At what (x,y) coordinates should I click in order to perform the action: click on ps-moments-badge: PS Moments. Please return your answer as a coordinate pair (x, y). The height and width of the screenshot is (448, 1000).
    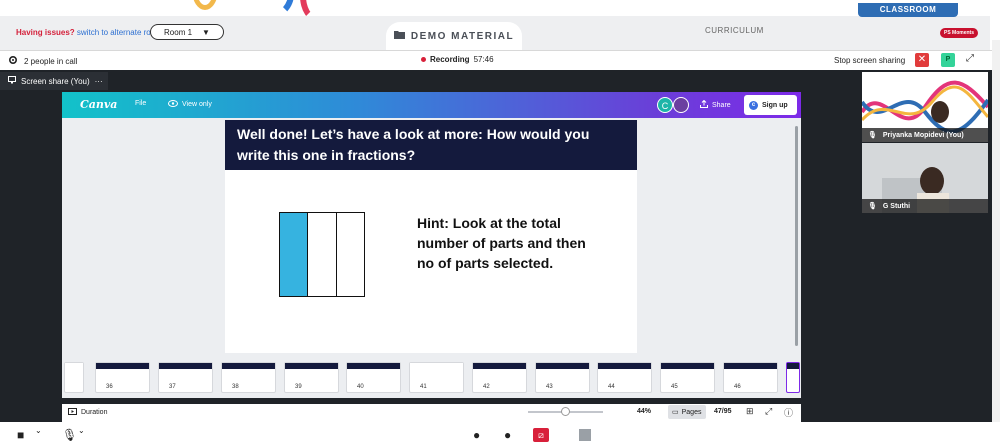
    Looking at the image, I should click on (959, 33).